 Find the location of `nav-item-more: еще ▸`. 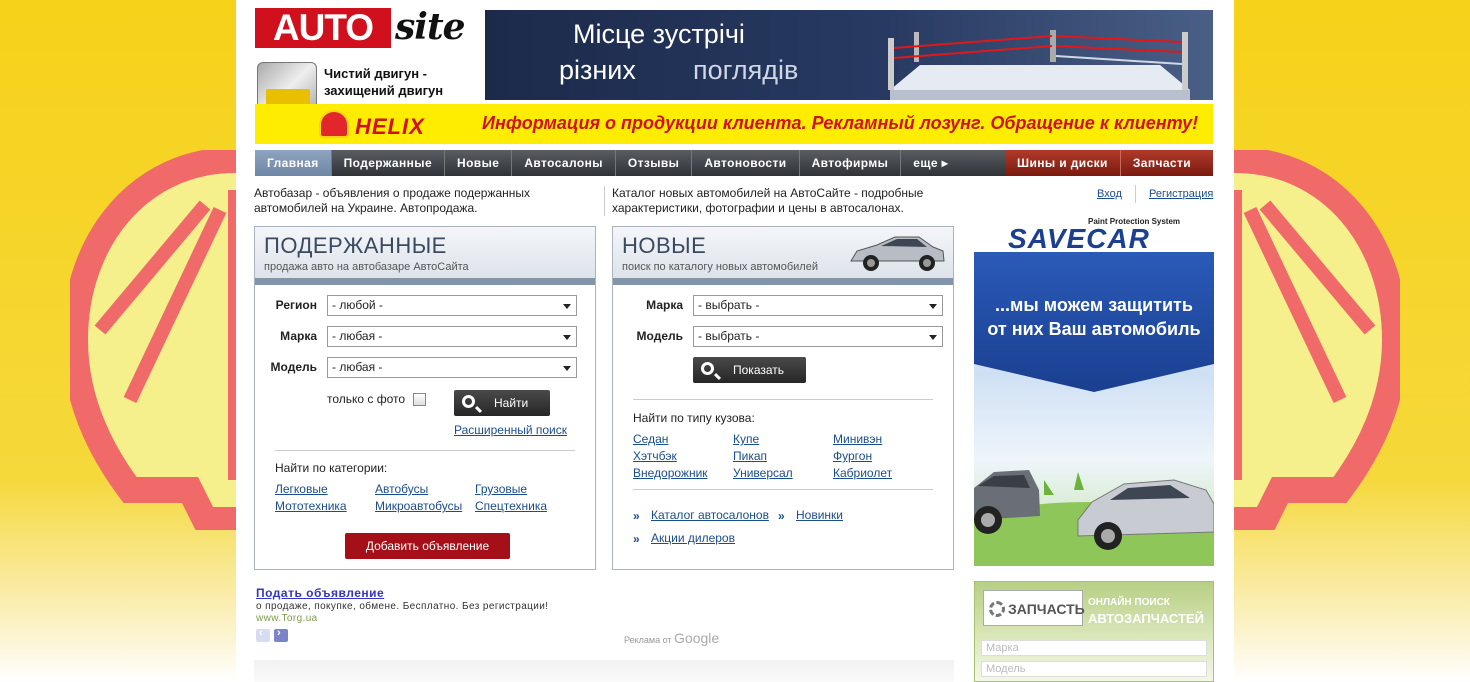

nav-item-more: еще ▸ is located at coordinates (930, 163).